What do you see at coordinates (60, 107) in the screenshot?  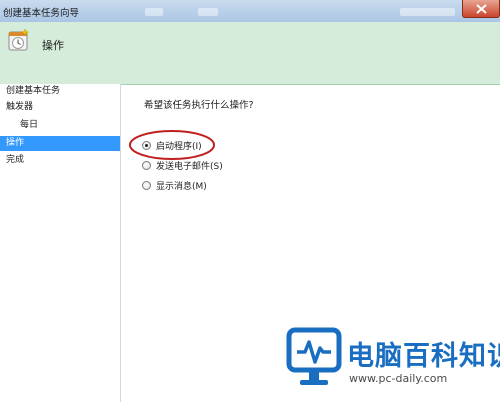 I see `nav-step-trigger: 触发器` at bounding box center [60, 107].